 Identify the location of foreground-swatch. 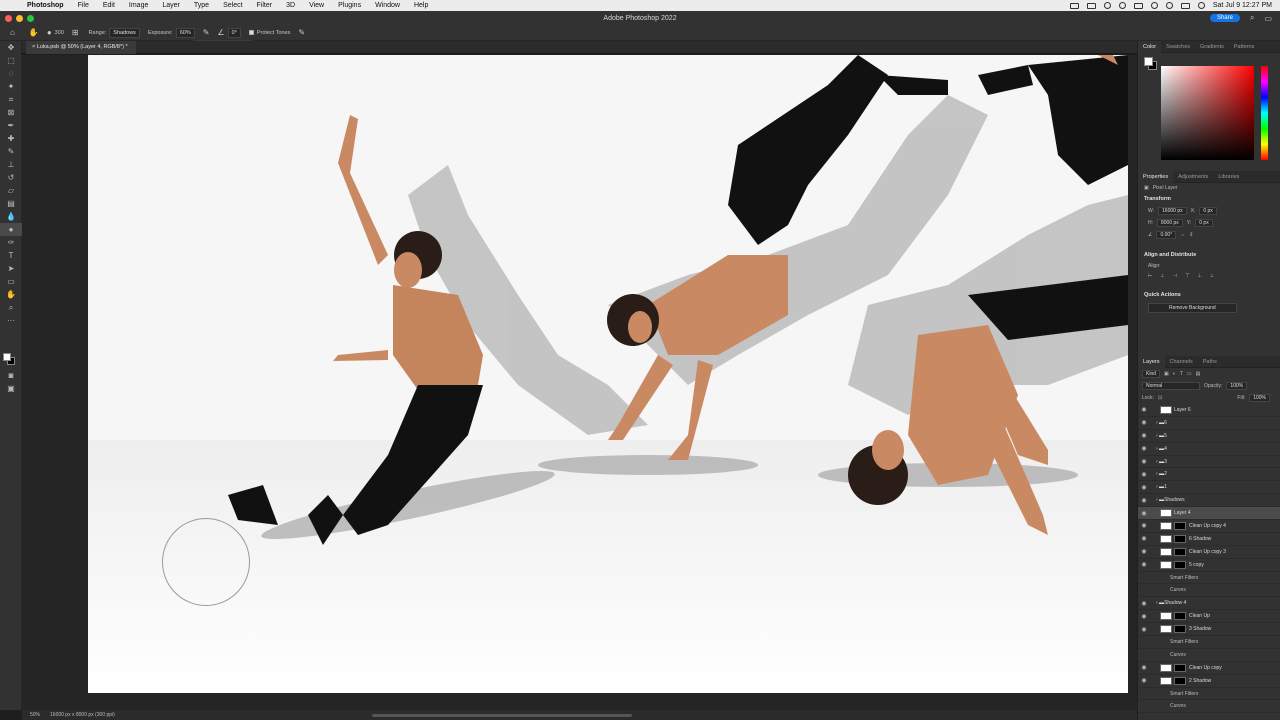
(1148, 61).